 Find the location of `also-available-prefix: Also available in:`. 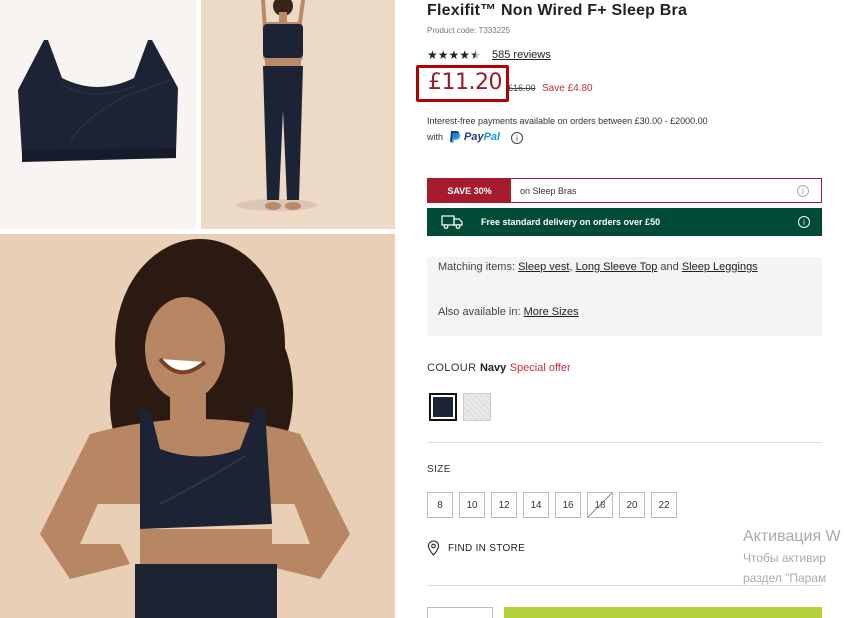

also-available-prefix: Also available in: is located at coordinates (479, 312).